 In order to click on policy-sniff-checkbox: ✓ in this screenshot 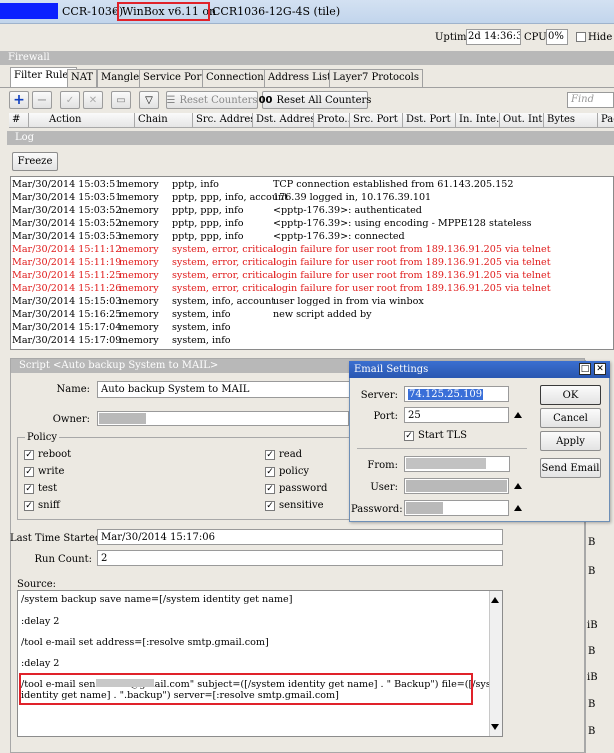, I will do `click(29, 505)`.